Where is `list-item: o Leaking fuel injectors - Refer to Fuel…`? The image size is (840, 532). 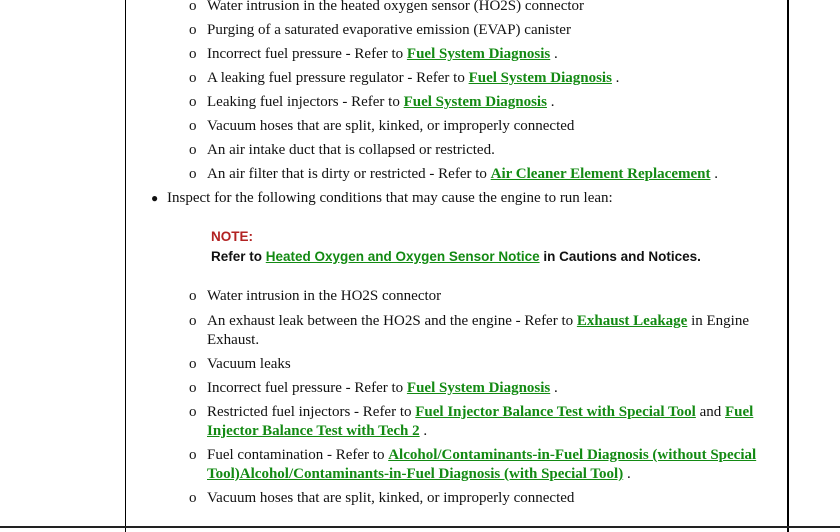
list-item: o Leaking fuel injectors - Refer to Fuel… is located at coordinates (484, 102).